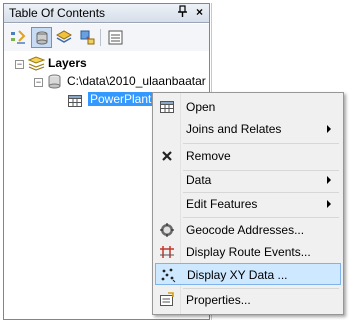 The width and height of the screenshot is (355, 320). I want to click on pin-icon, so click(182, 12).